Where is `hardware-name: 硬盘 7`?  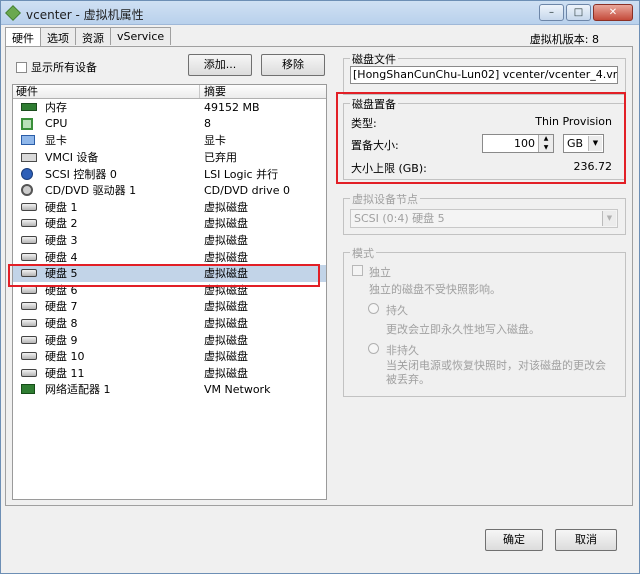 hardware-name: 硬盘 7 is located at coordinates (61, 307).